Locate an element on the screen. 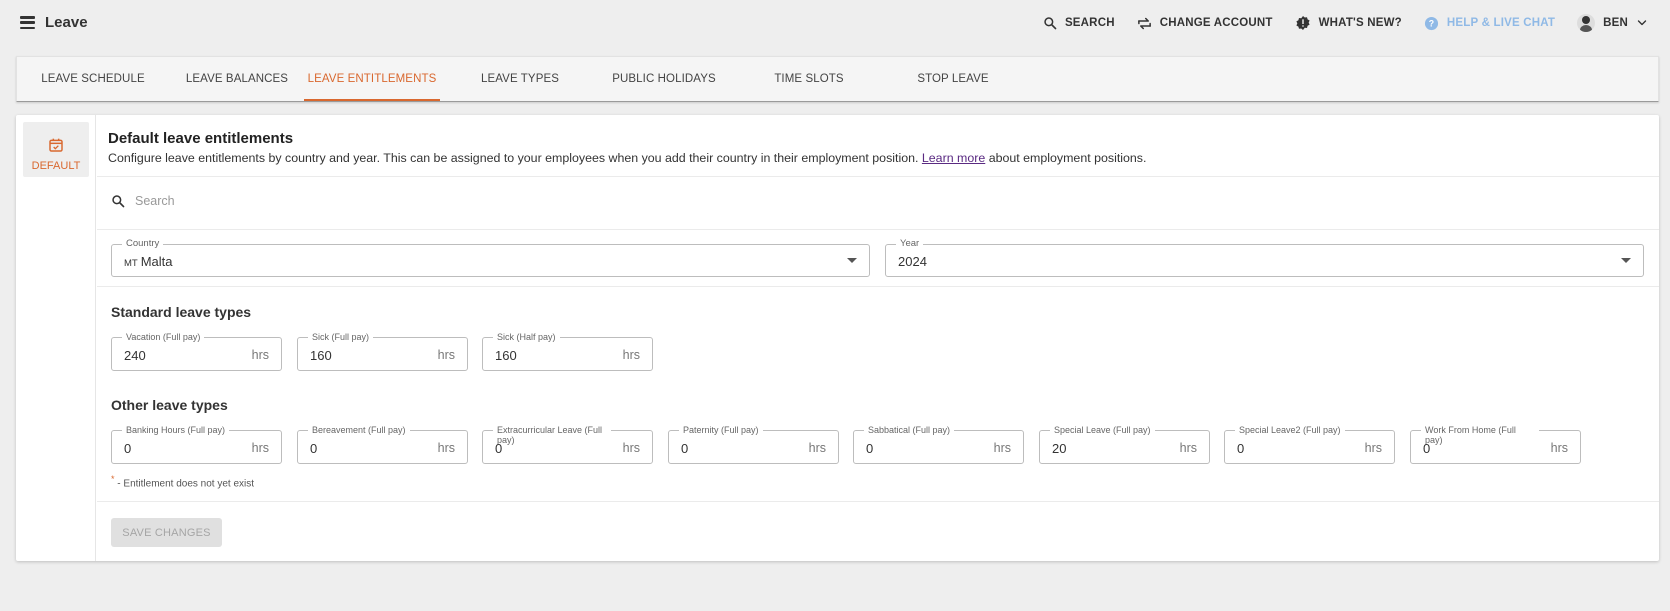  special-leave2-field: Special Leave2 (Full pay) 0 hrs is located at coordinates (1309, 444).